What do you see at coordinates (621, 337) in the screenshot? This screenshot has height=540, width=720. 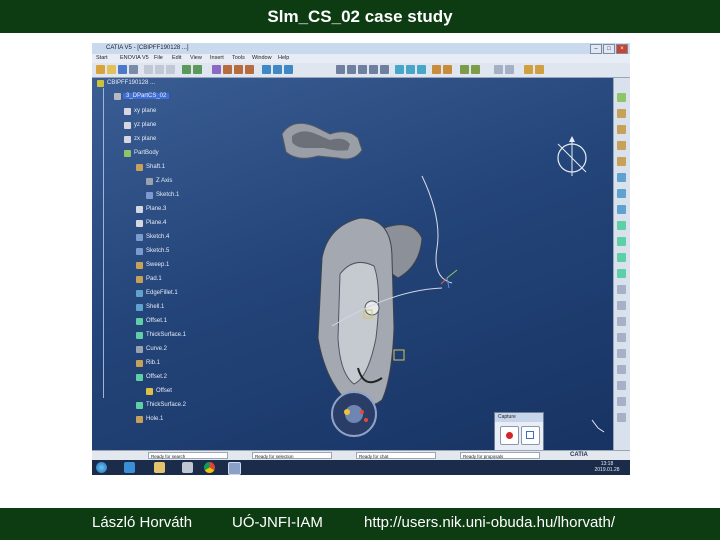 I see `thick-surface-tool-icon` at bounding box center [621, 337].